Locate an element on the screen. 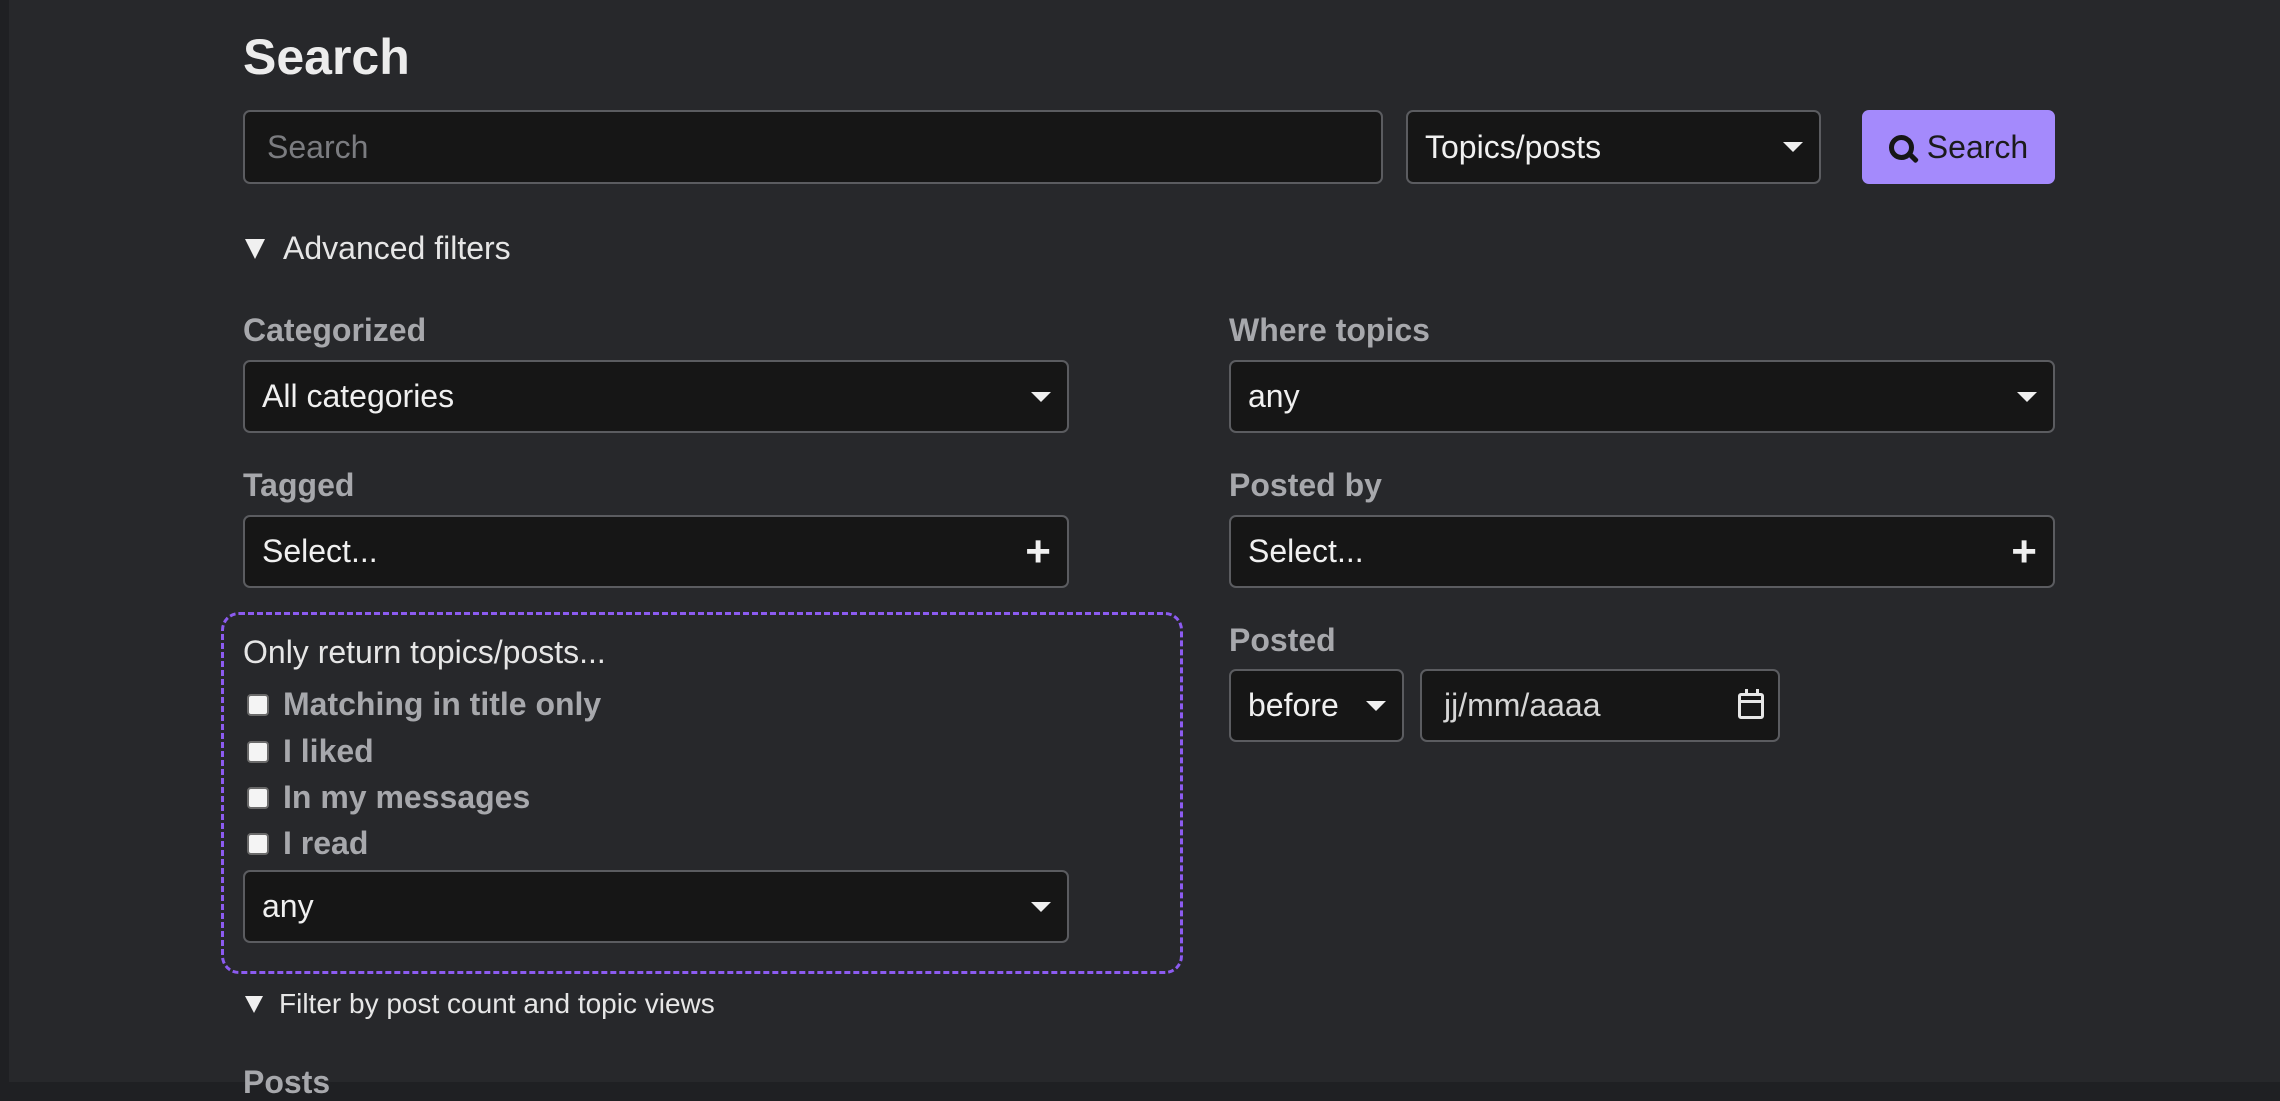 The width and height of the screenshot is (2280, 1101). search-type-value: Topics/posts is located at coordinates (1513, 146).